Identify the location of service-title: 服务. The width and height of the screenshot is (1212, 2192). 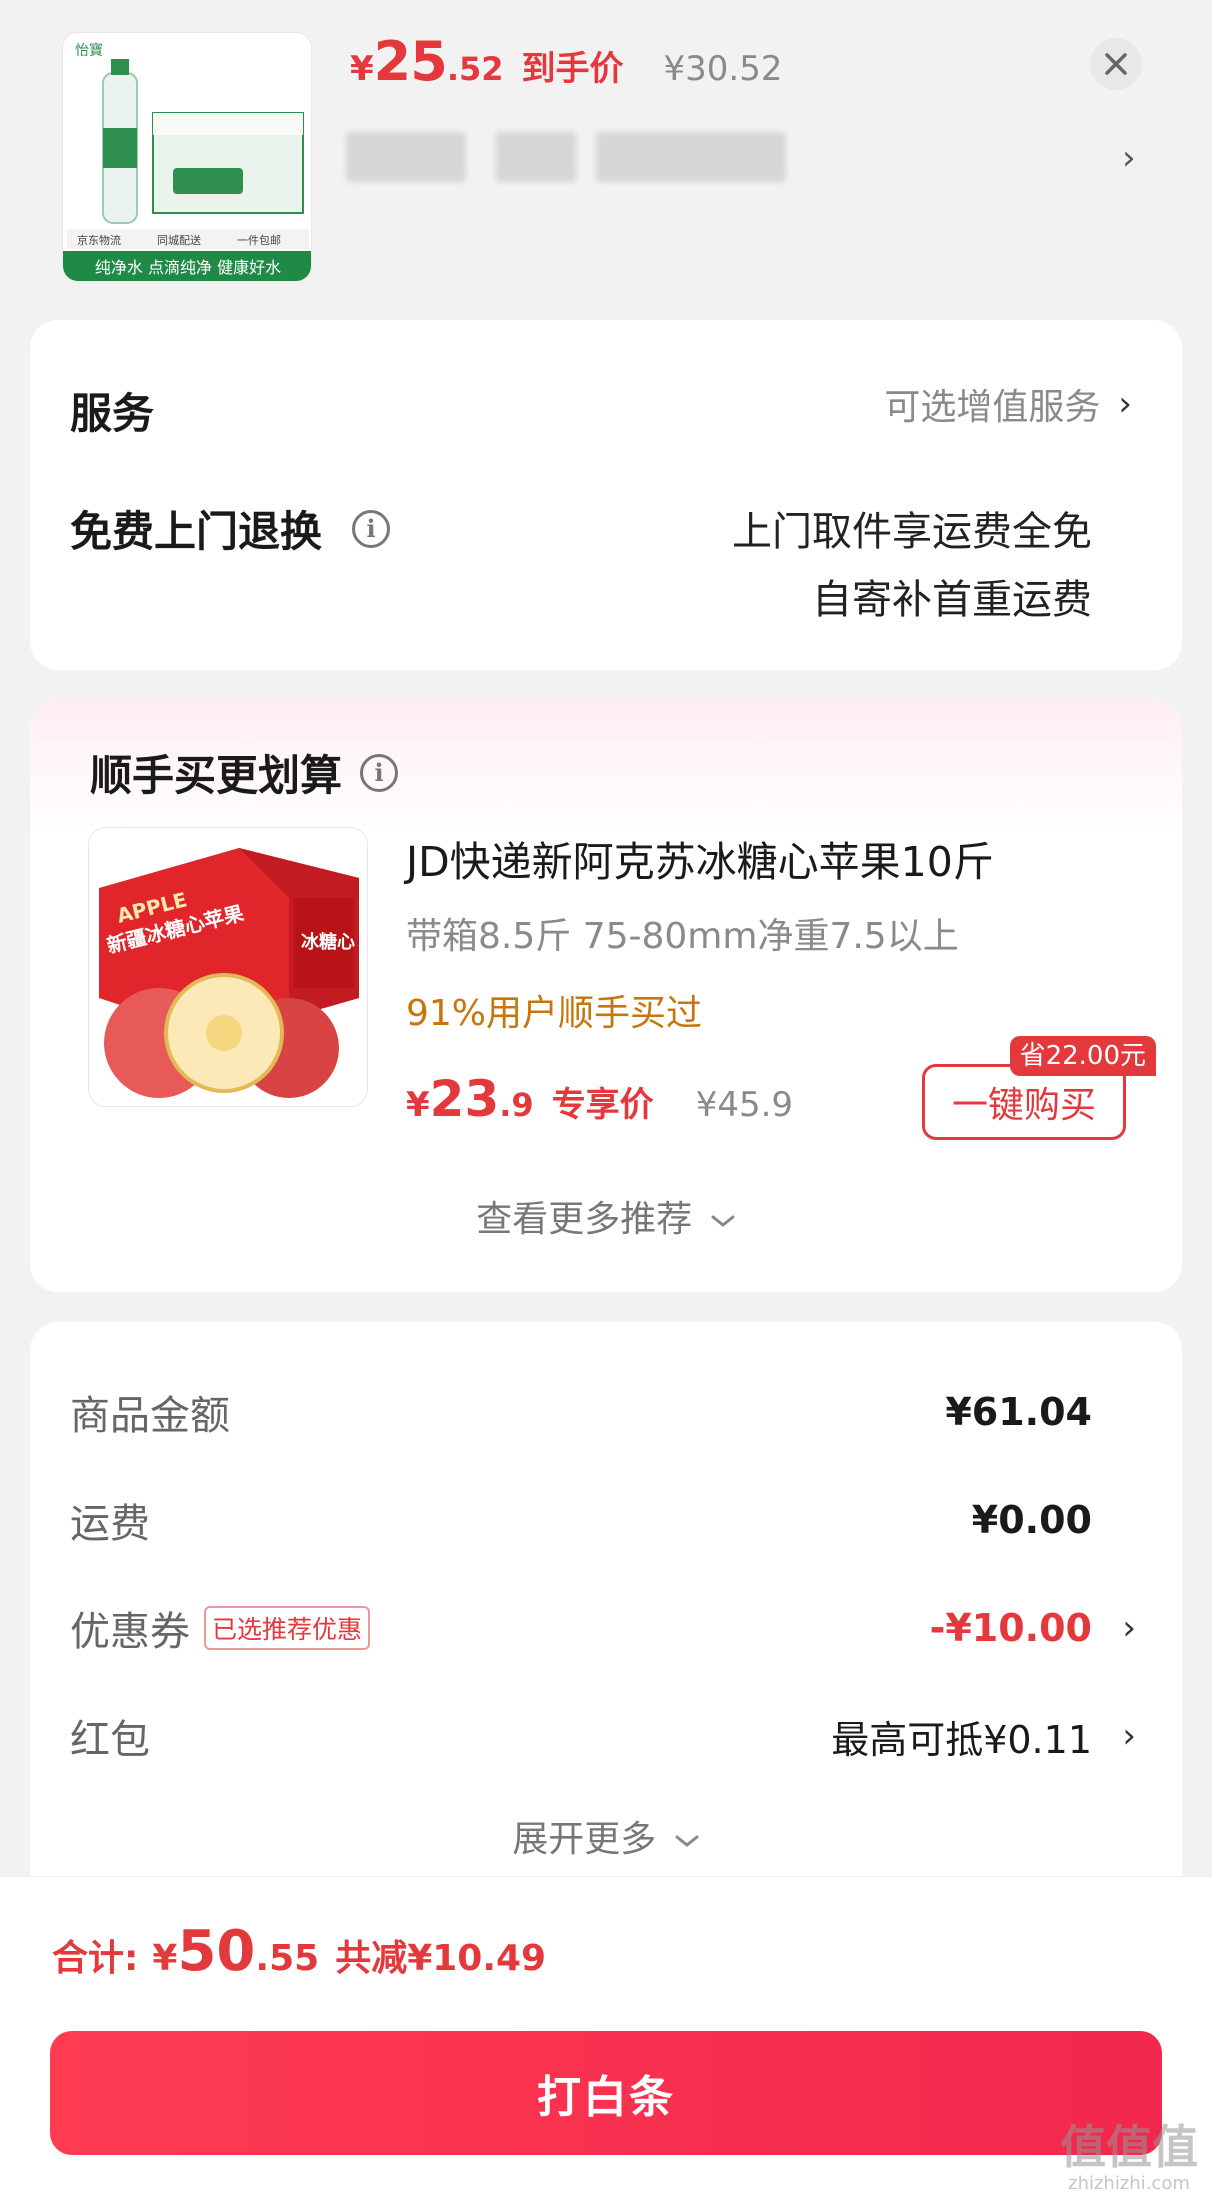
(112, 413).